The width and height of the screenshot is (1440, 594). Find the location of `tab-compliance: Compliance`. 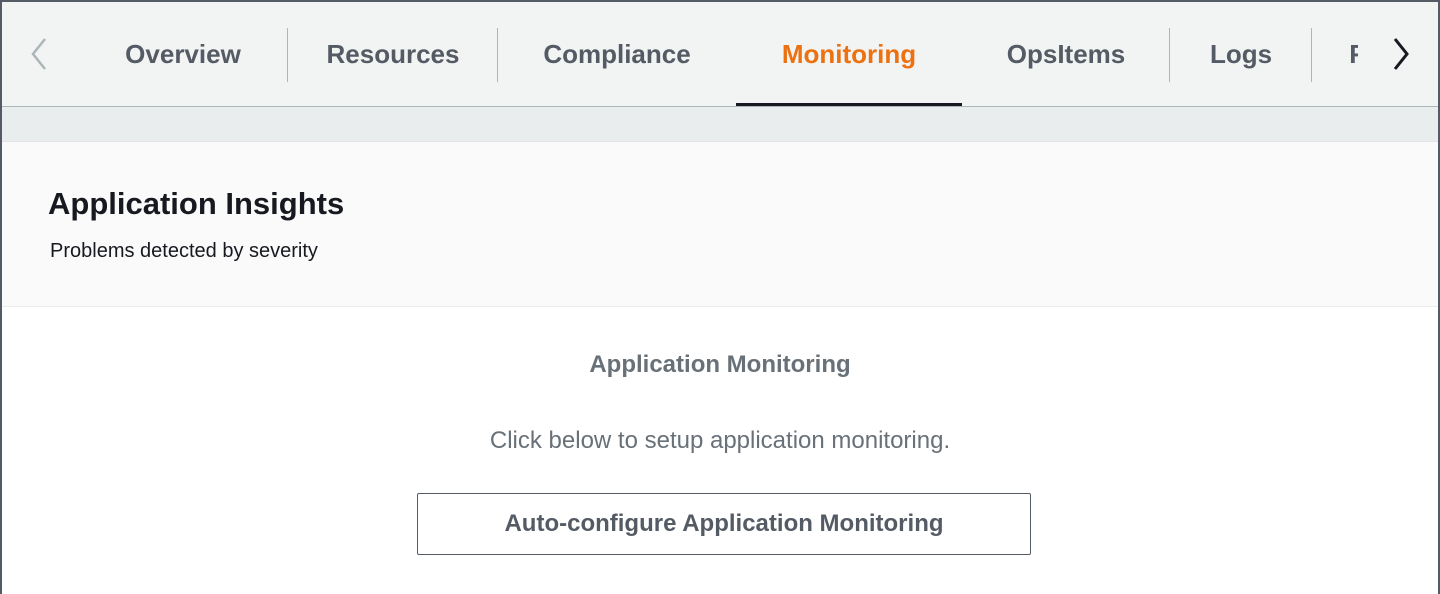

tab-compliance: Compliance is located at coordinates (617, 54).